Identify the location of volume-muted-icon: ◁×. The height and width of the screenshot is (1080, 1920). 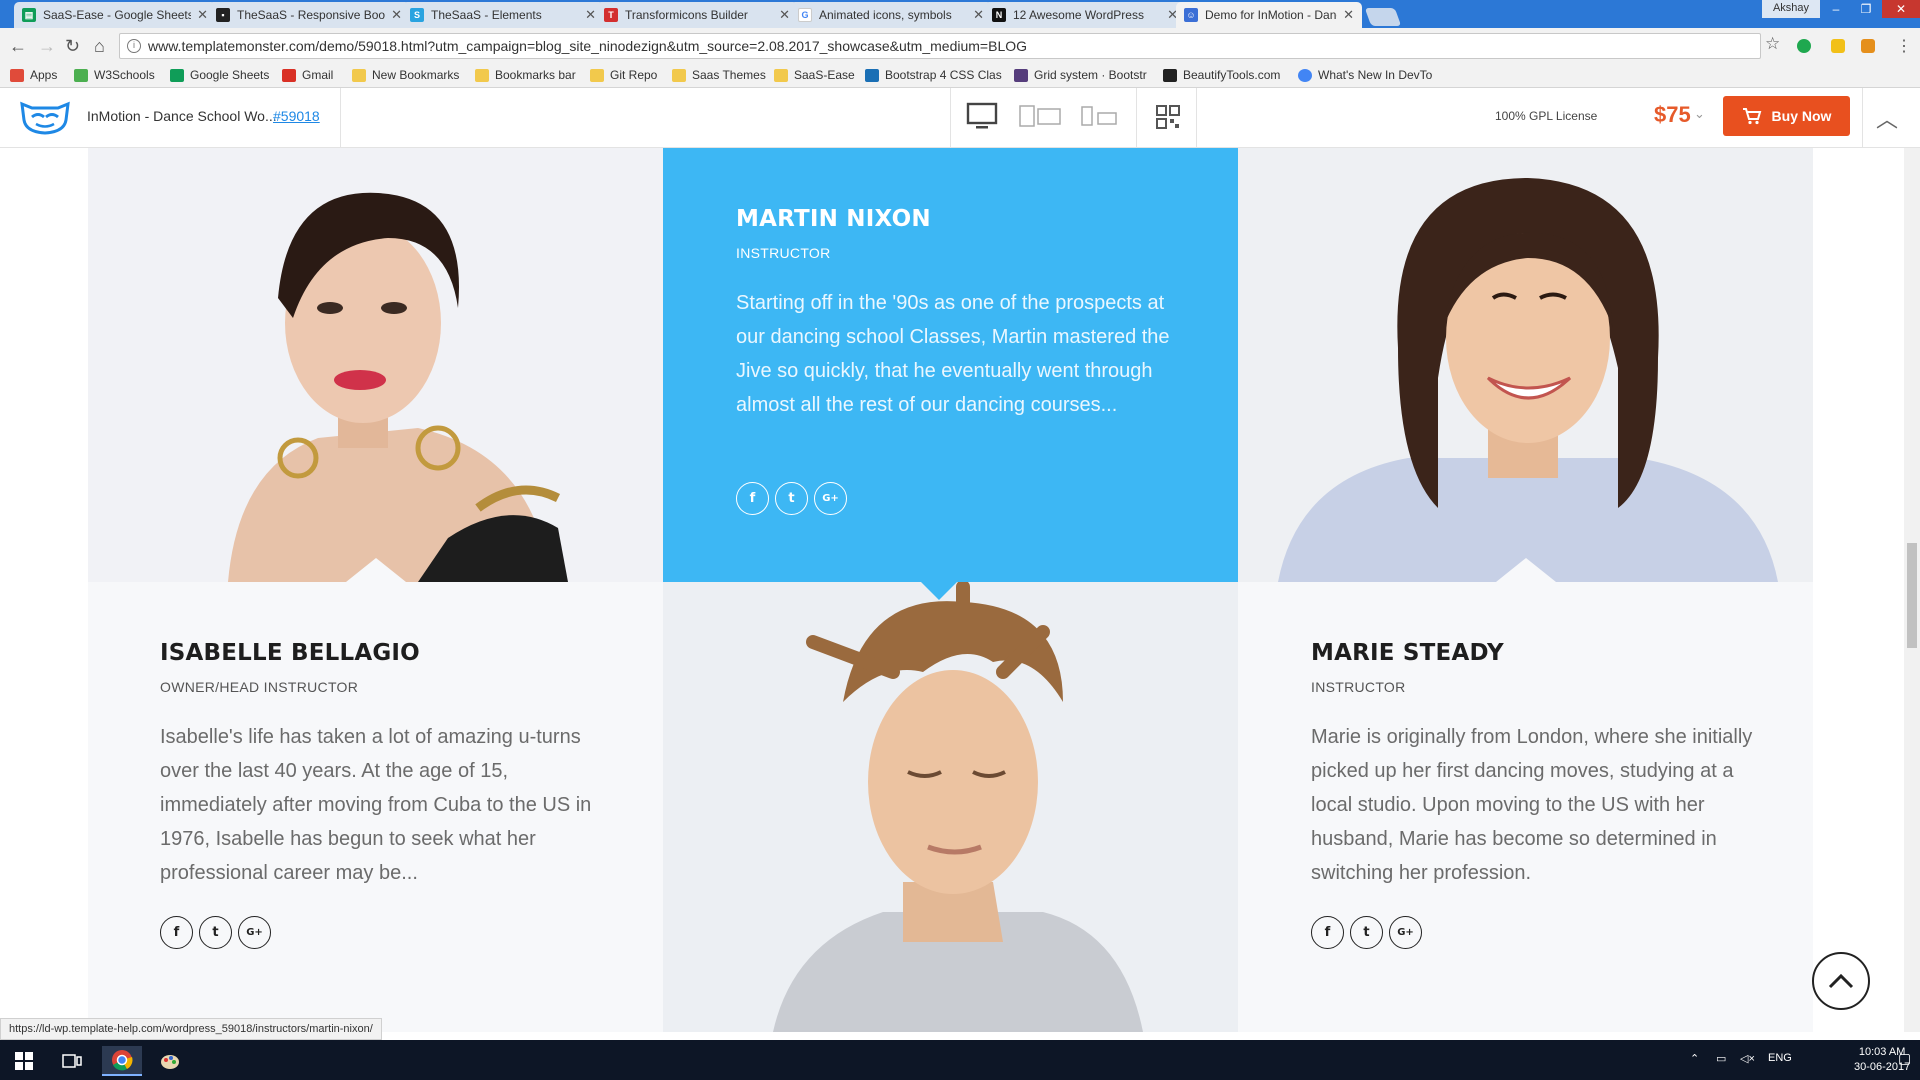
(1747, 1058).